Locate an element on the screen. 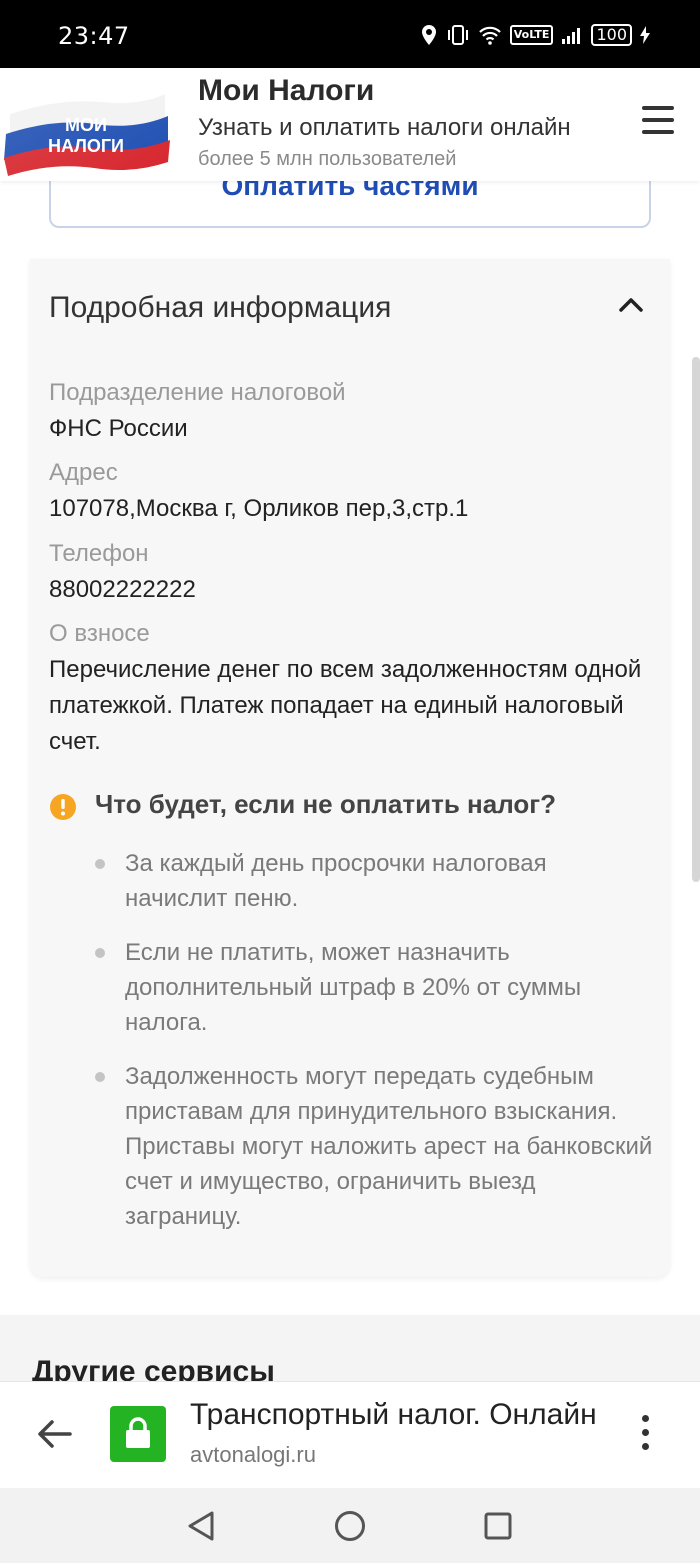  battery-indicator: 100 is located at coordinates (611, 35).